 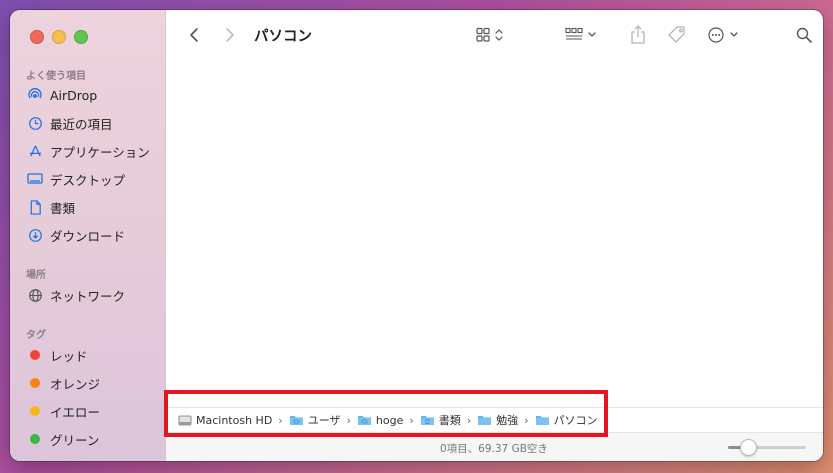 I want to click on applications-icon, so click(x=35, y=151).